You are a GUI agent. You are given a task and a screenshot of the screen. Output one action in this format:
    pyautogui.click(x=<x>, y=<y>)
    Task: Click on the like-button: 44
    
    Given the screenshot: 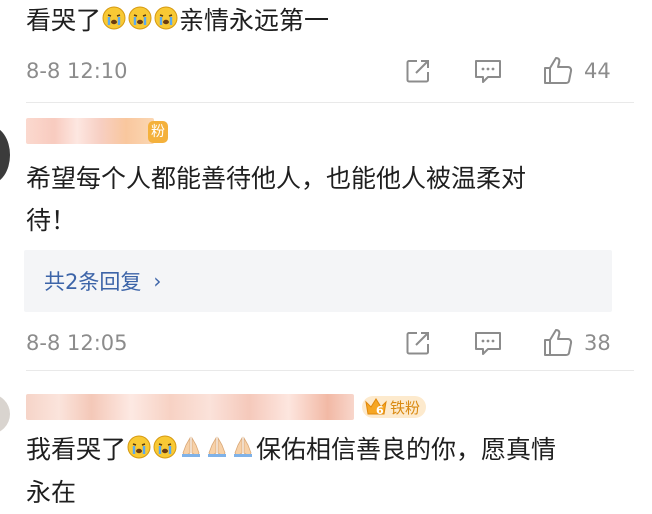 What is the action you would take?
    pyautogui.click(x=576, y=71)
    